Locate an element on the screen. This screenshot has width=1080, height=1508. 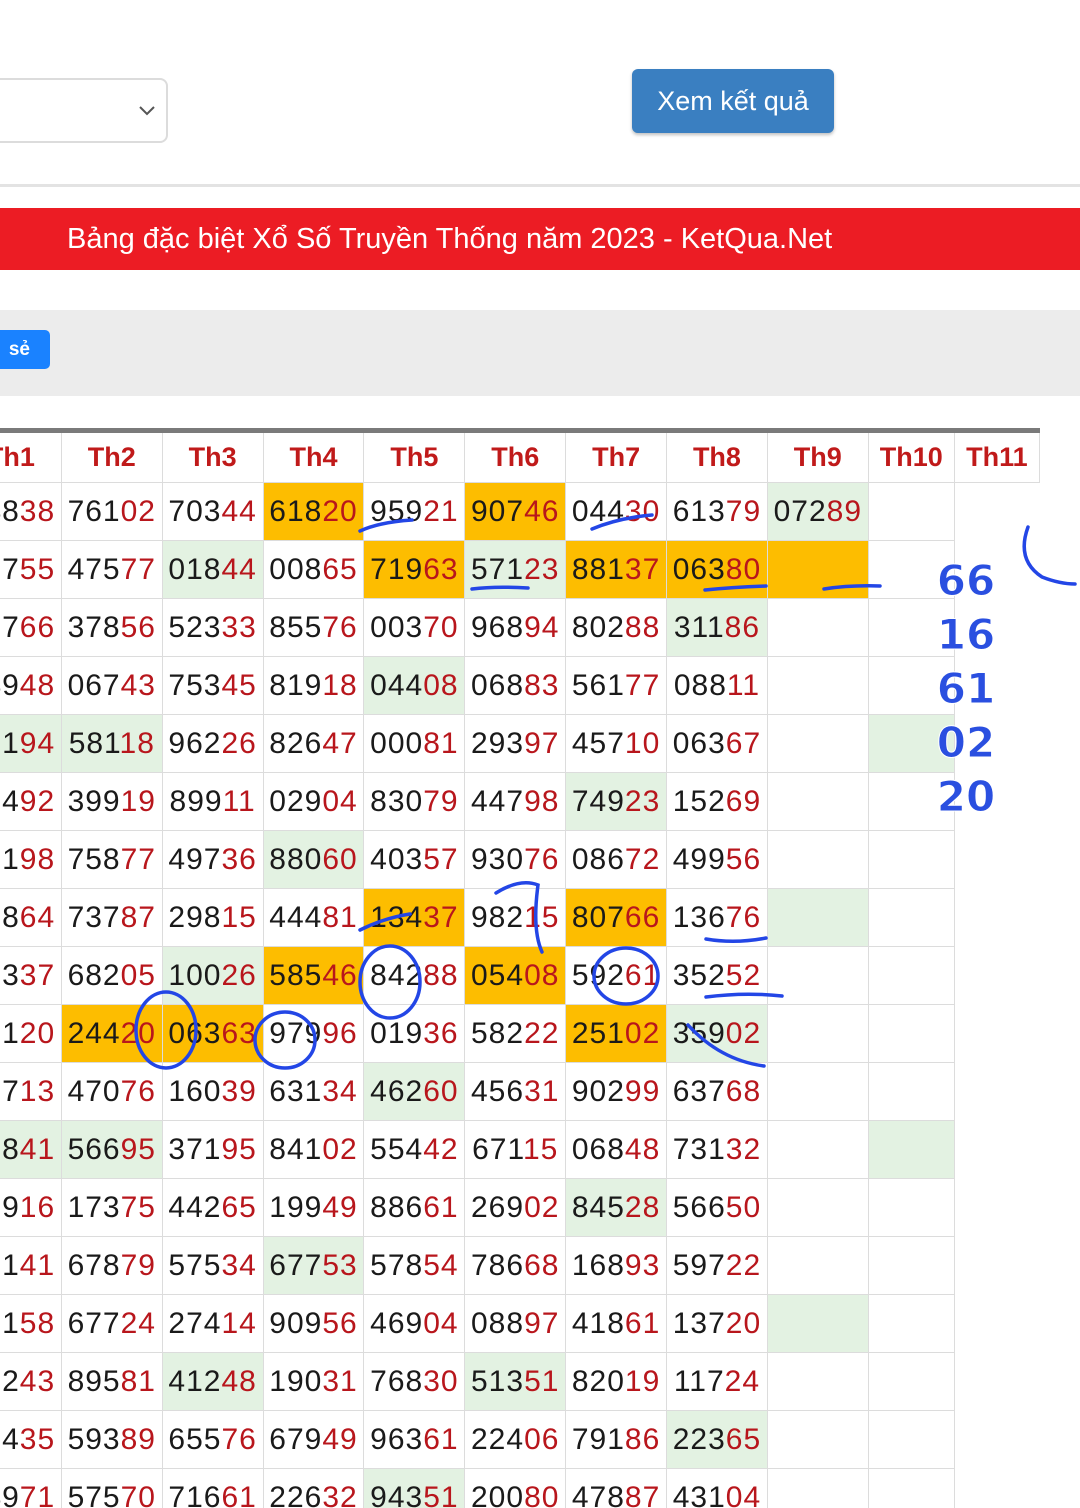
result-leading-digits: 359 is located at coordinates (699, 1033).